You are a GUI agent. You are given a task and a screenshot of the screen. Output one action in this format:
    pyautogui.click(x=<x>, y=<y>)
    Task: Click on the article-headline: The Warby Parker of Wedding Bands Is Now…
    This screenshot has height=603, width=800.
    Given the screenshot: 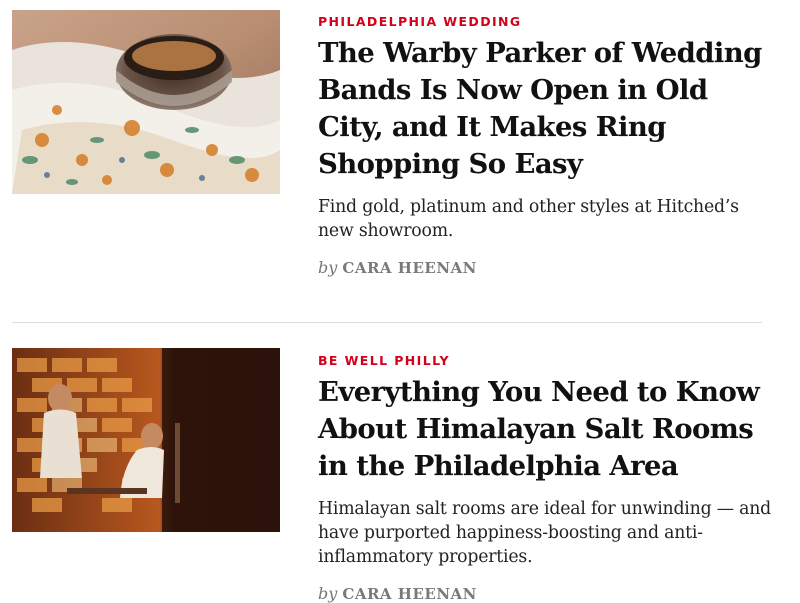 What is the action you would take?
    pyautogui.click(x=548, y=109)
    